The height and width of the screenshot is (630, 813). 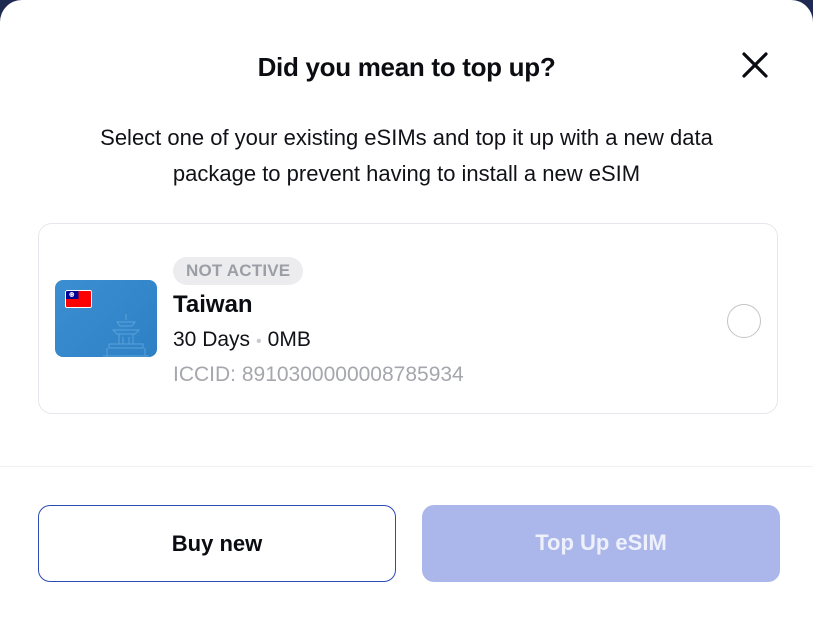 I want to click on esim-details: 30 Days • 0MB, so click(x=242, y=340).